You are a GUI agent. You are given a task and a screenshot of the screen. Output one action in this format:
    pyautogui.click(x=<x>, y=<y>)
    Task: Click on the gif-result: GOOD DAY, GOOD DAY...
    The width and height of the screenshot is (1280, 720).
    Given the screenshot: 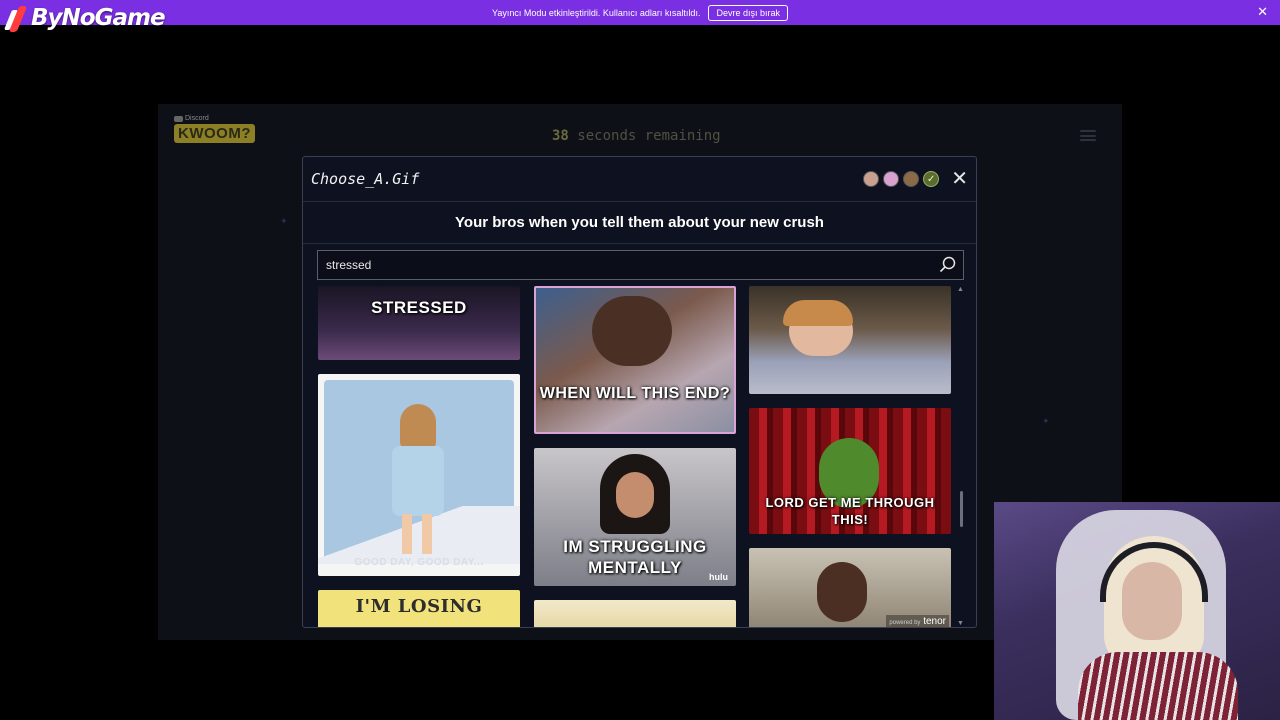 What is the action you would take?
    pyautogui.click(x=419, y=475)
    